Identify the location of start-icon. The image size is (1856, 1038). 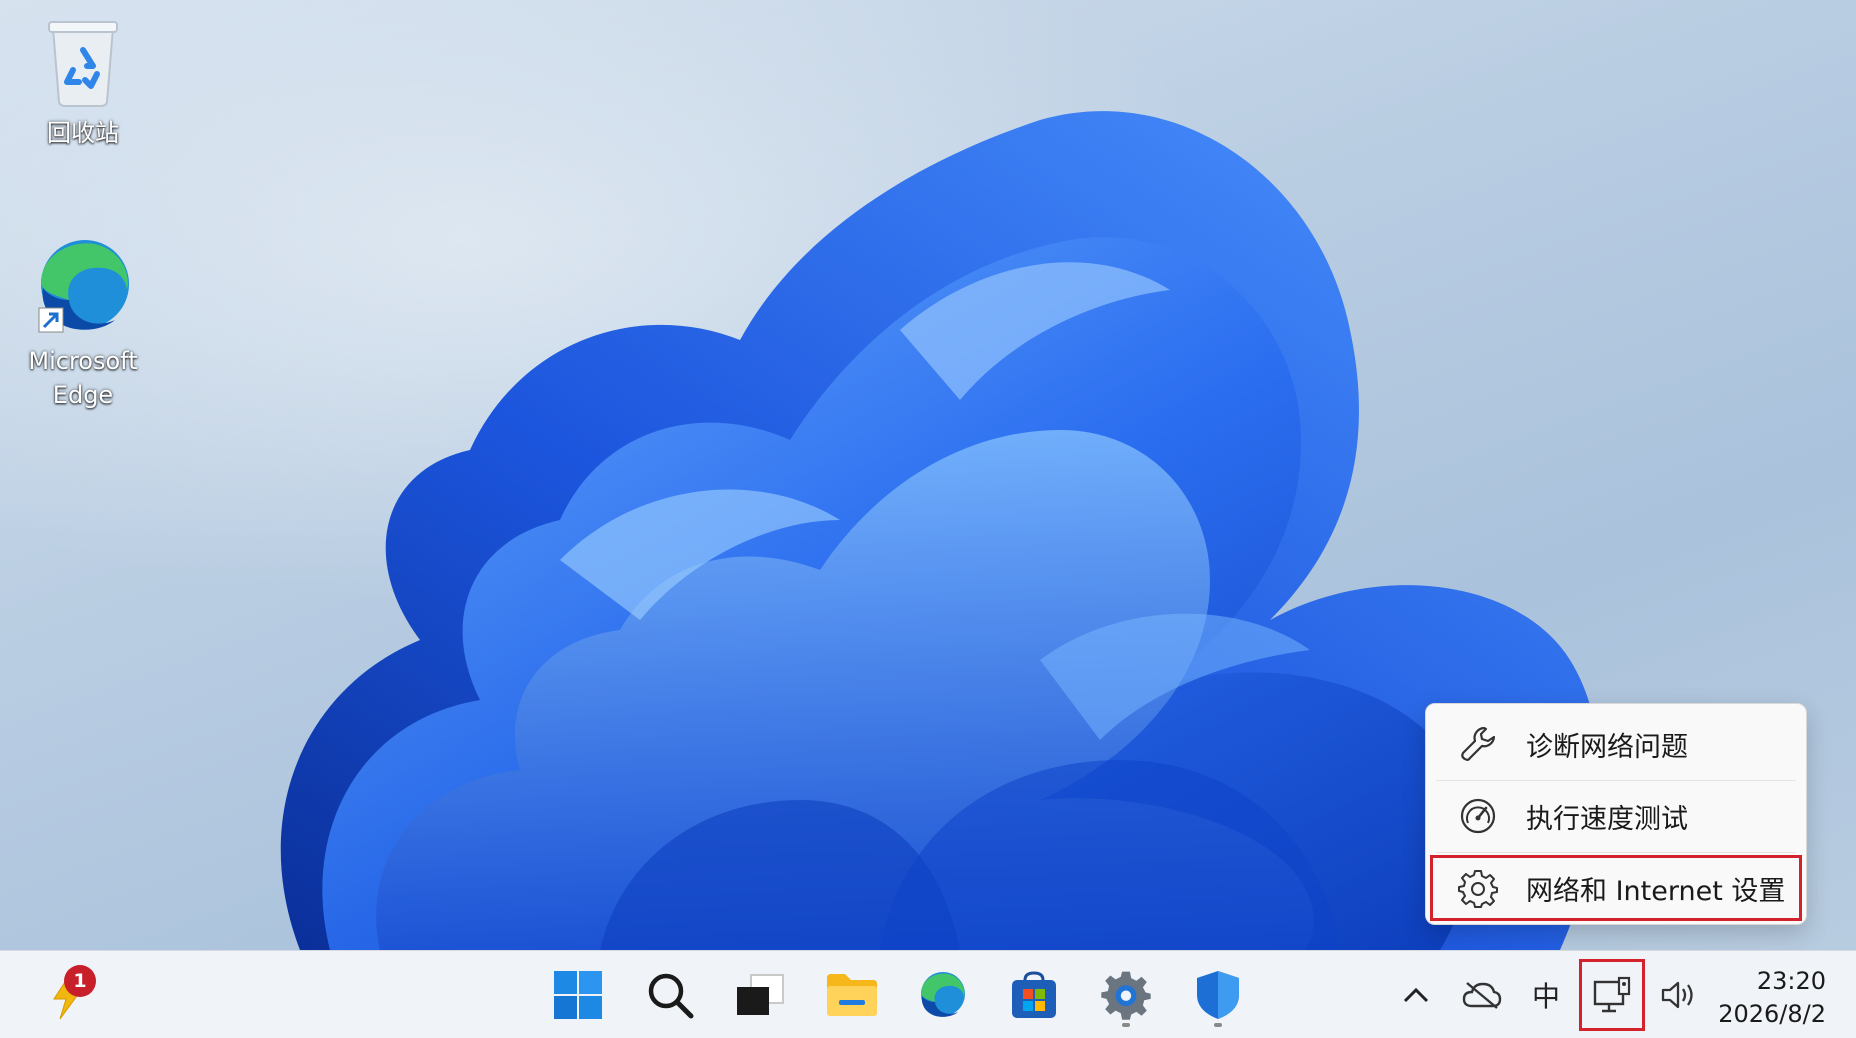
(578, 995).